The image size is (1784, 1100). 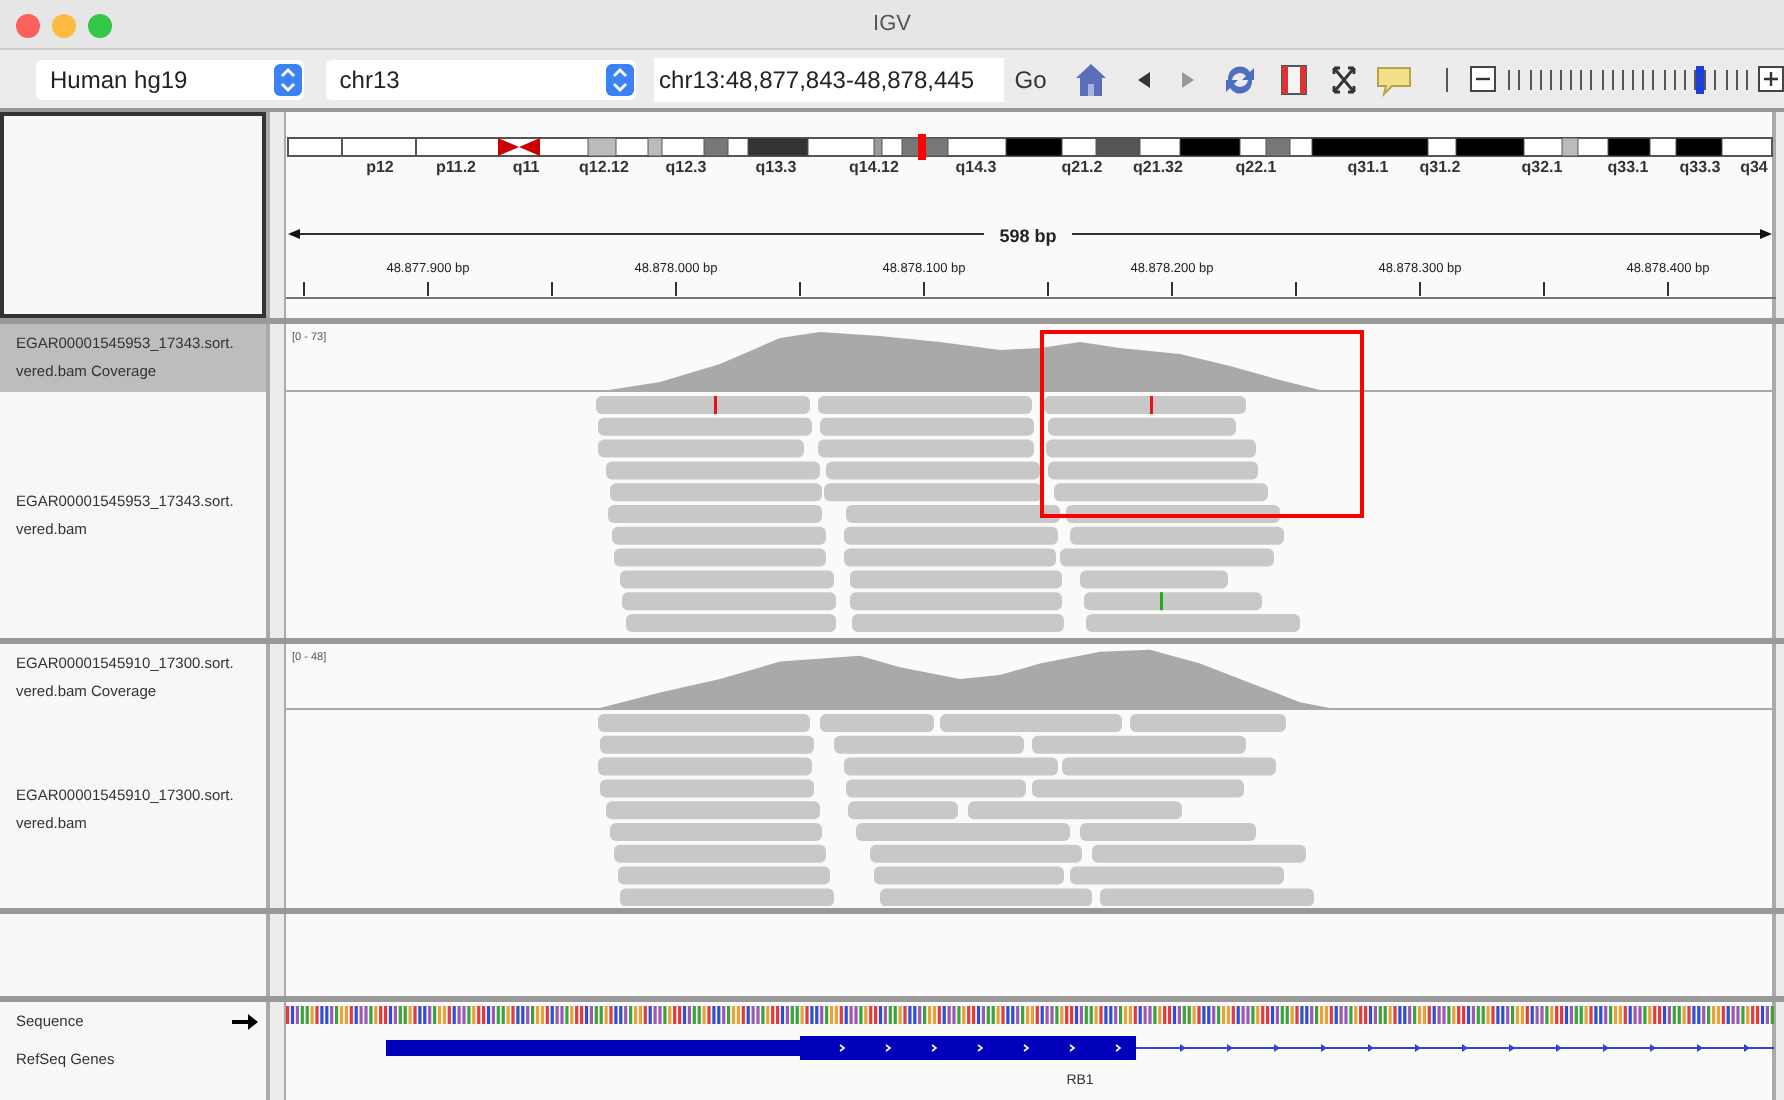 I want to click on ruler-icon, so click(x=1294, y=79).